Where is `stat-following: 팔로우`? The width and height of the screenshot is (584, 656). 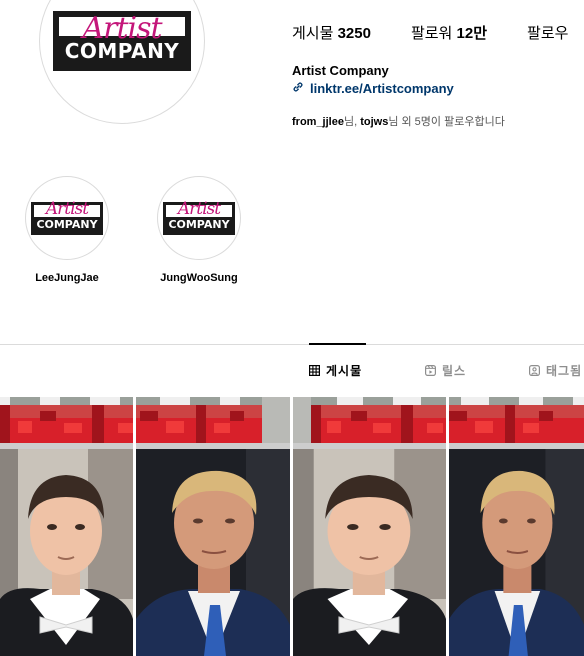 stat-following: 팔로우 is located at coordinates (547, 32).